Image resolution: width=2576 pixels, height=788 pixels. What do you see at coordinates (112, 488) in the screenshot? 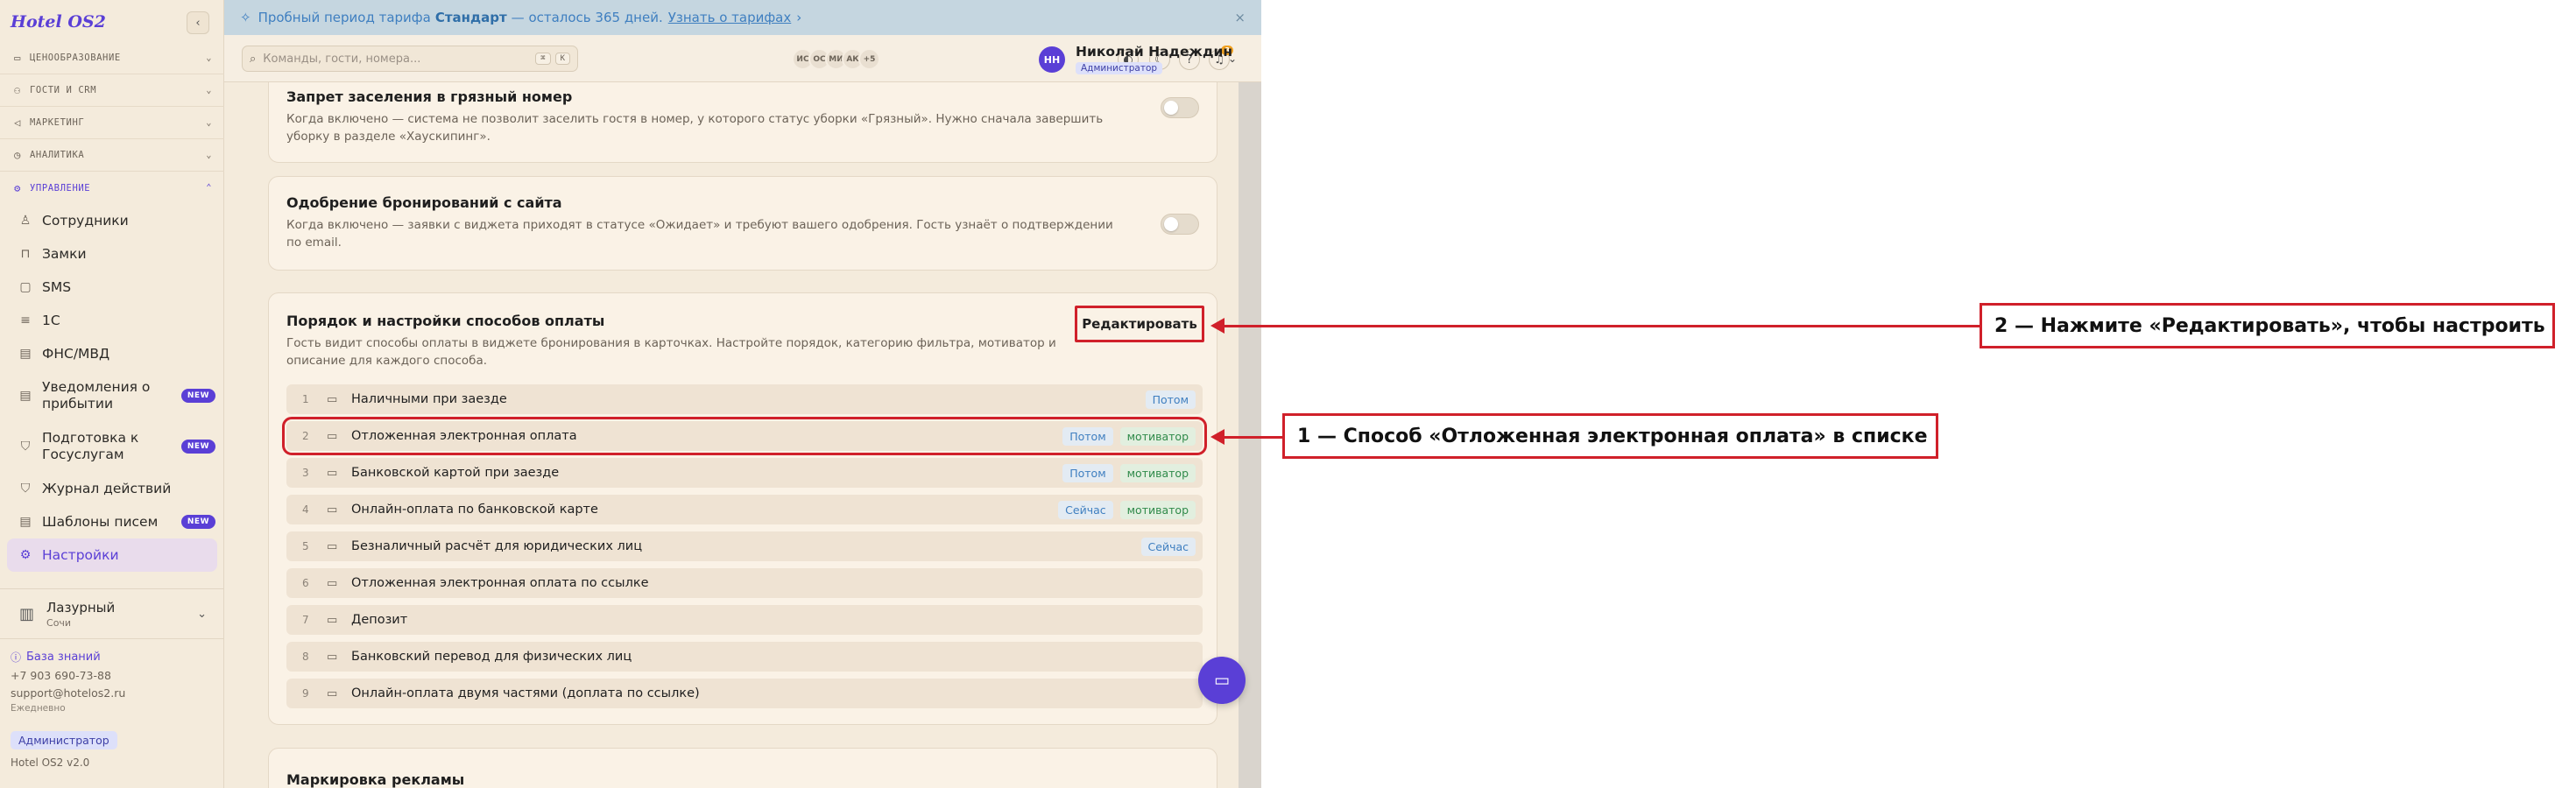
I see `sidebar-item: ⛉ Журнал действий` at bounding box center [112, 488].